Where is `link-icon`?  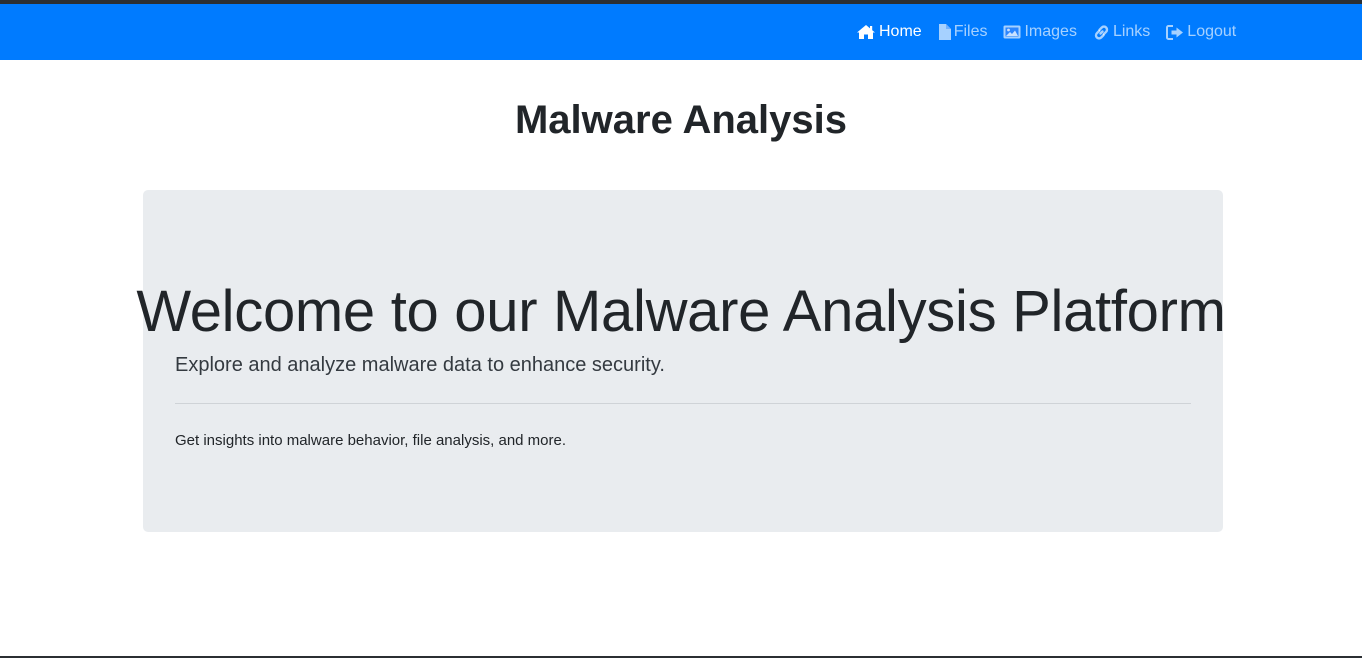 link-icon is located at coordinates (1101, 32).